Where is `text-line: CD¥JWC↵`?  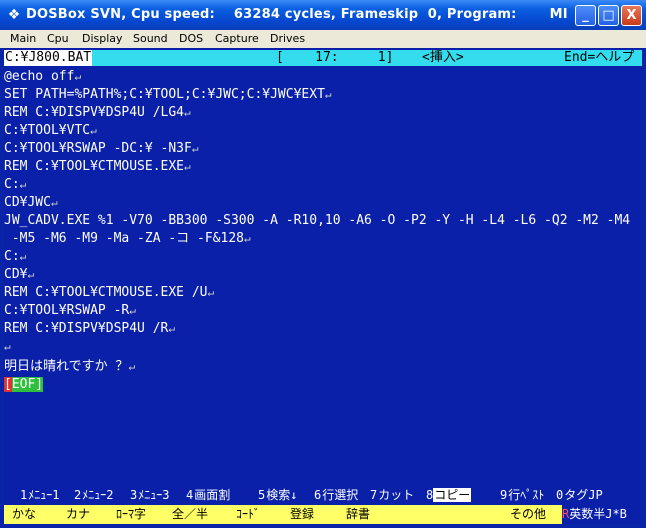
text-line: CD¥JWC↵ is located at coordinates (31, 203).